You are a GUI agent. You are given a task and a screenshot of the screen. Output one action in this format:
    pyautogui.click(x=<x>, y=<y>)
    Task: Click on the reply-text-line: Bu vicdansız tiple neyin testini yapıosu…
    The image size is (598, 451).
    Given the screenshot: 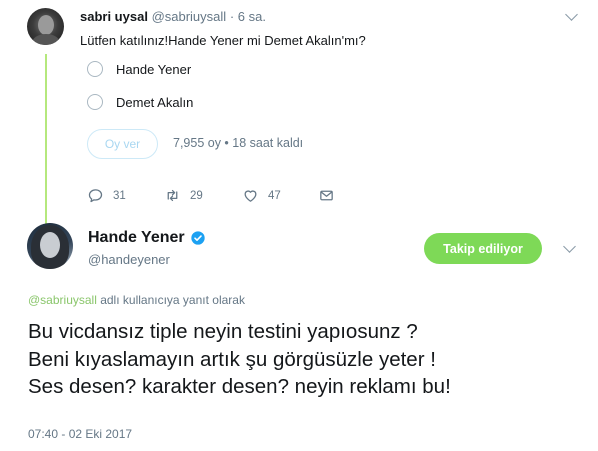 What is the action you would take?
    pyautogui.click(x=223, y=331)
    